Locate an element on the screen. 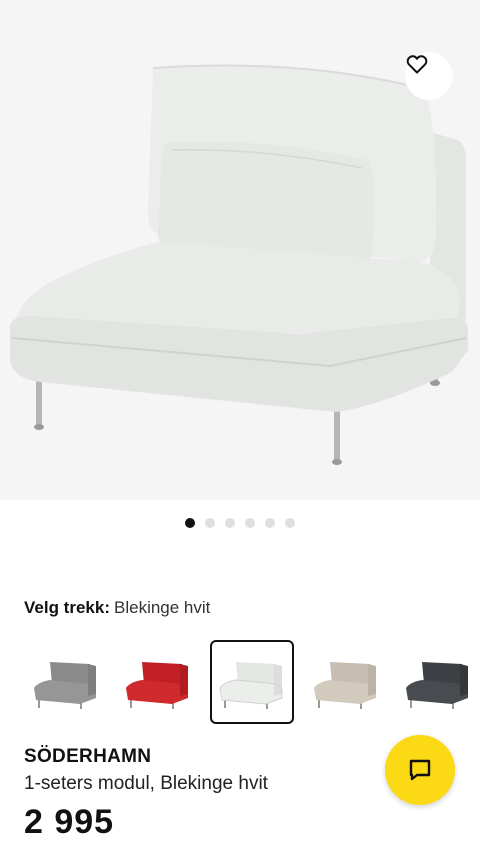 Image resolution: width=480 pixels, height=842 pixels. product-price: 2 995 is located at coordinates (69, 822).